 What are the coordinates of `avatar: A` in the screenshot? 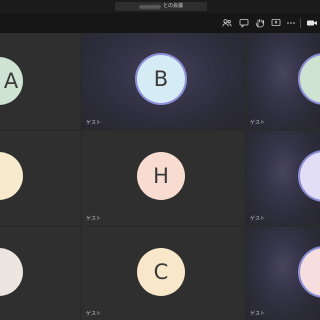 It's located at (11, 81).